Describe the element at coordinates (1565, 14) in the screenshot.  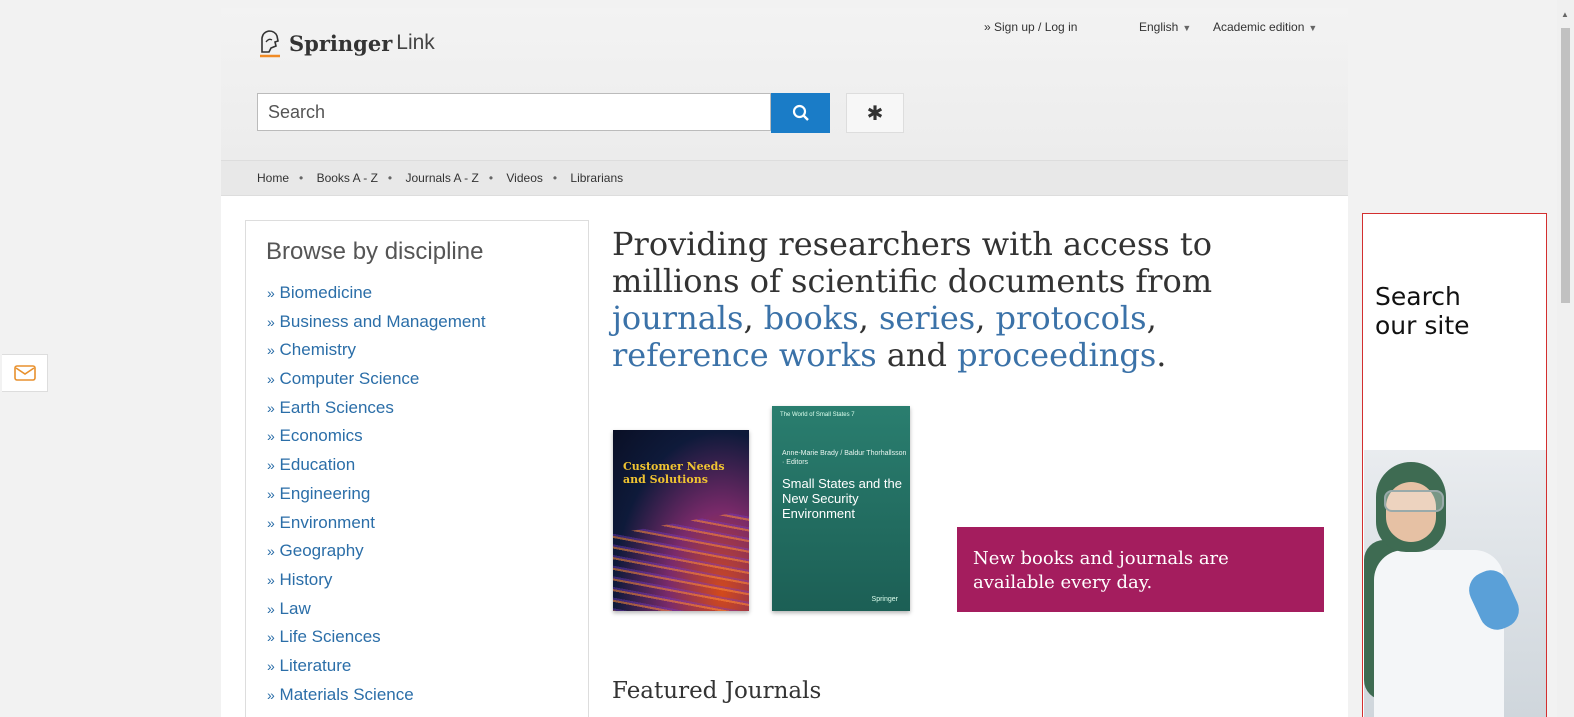
I see `scroll-up-icon: ▲` at that location.